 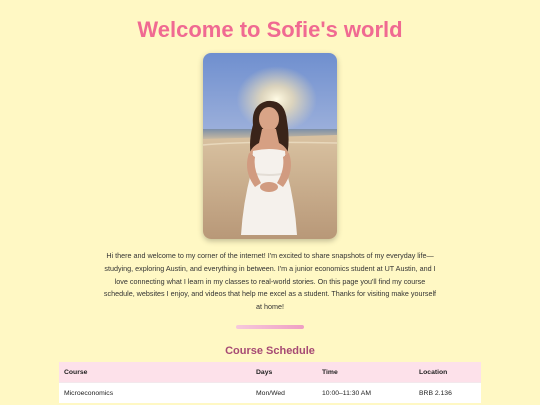 I want to click on table-header-row: Course Days Time Location, so click(x=270, y=372).